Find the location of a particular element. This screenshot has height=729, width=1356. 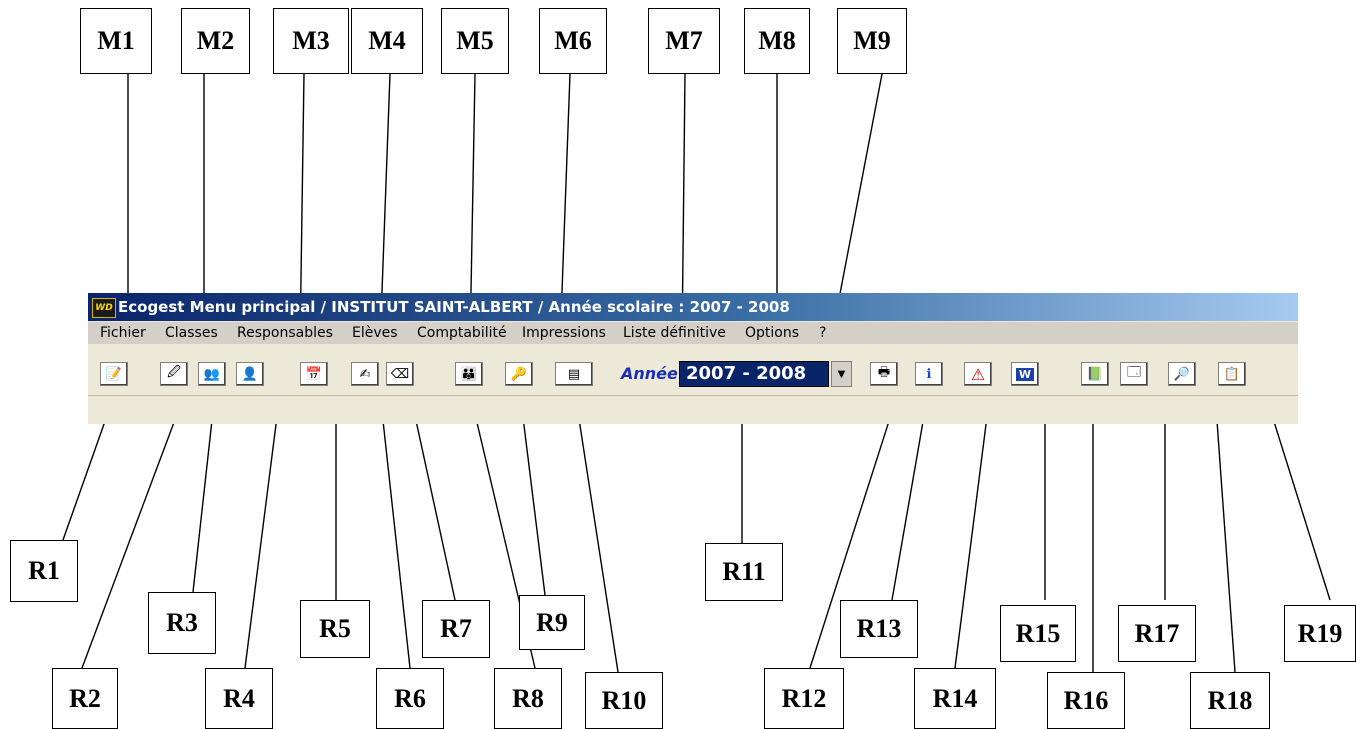

person-button: 👤 is located at coordinates (250, 374).